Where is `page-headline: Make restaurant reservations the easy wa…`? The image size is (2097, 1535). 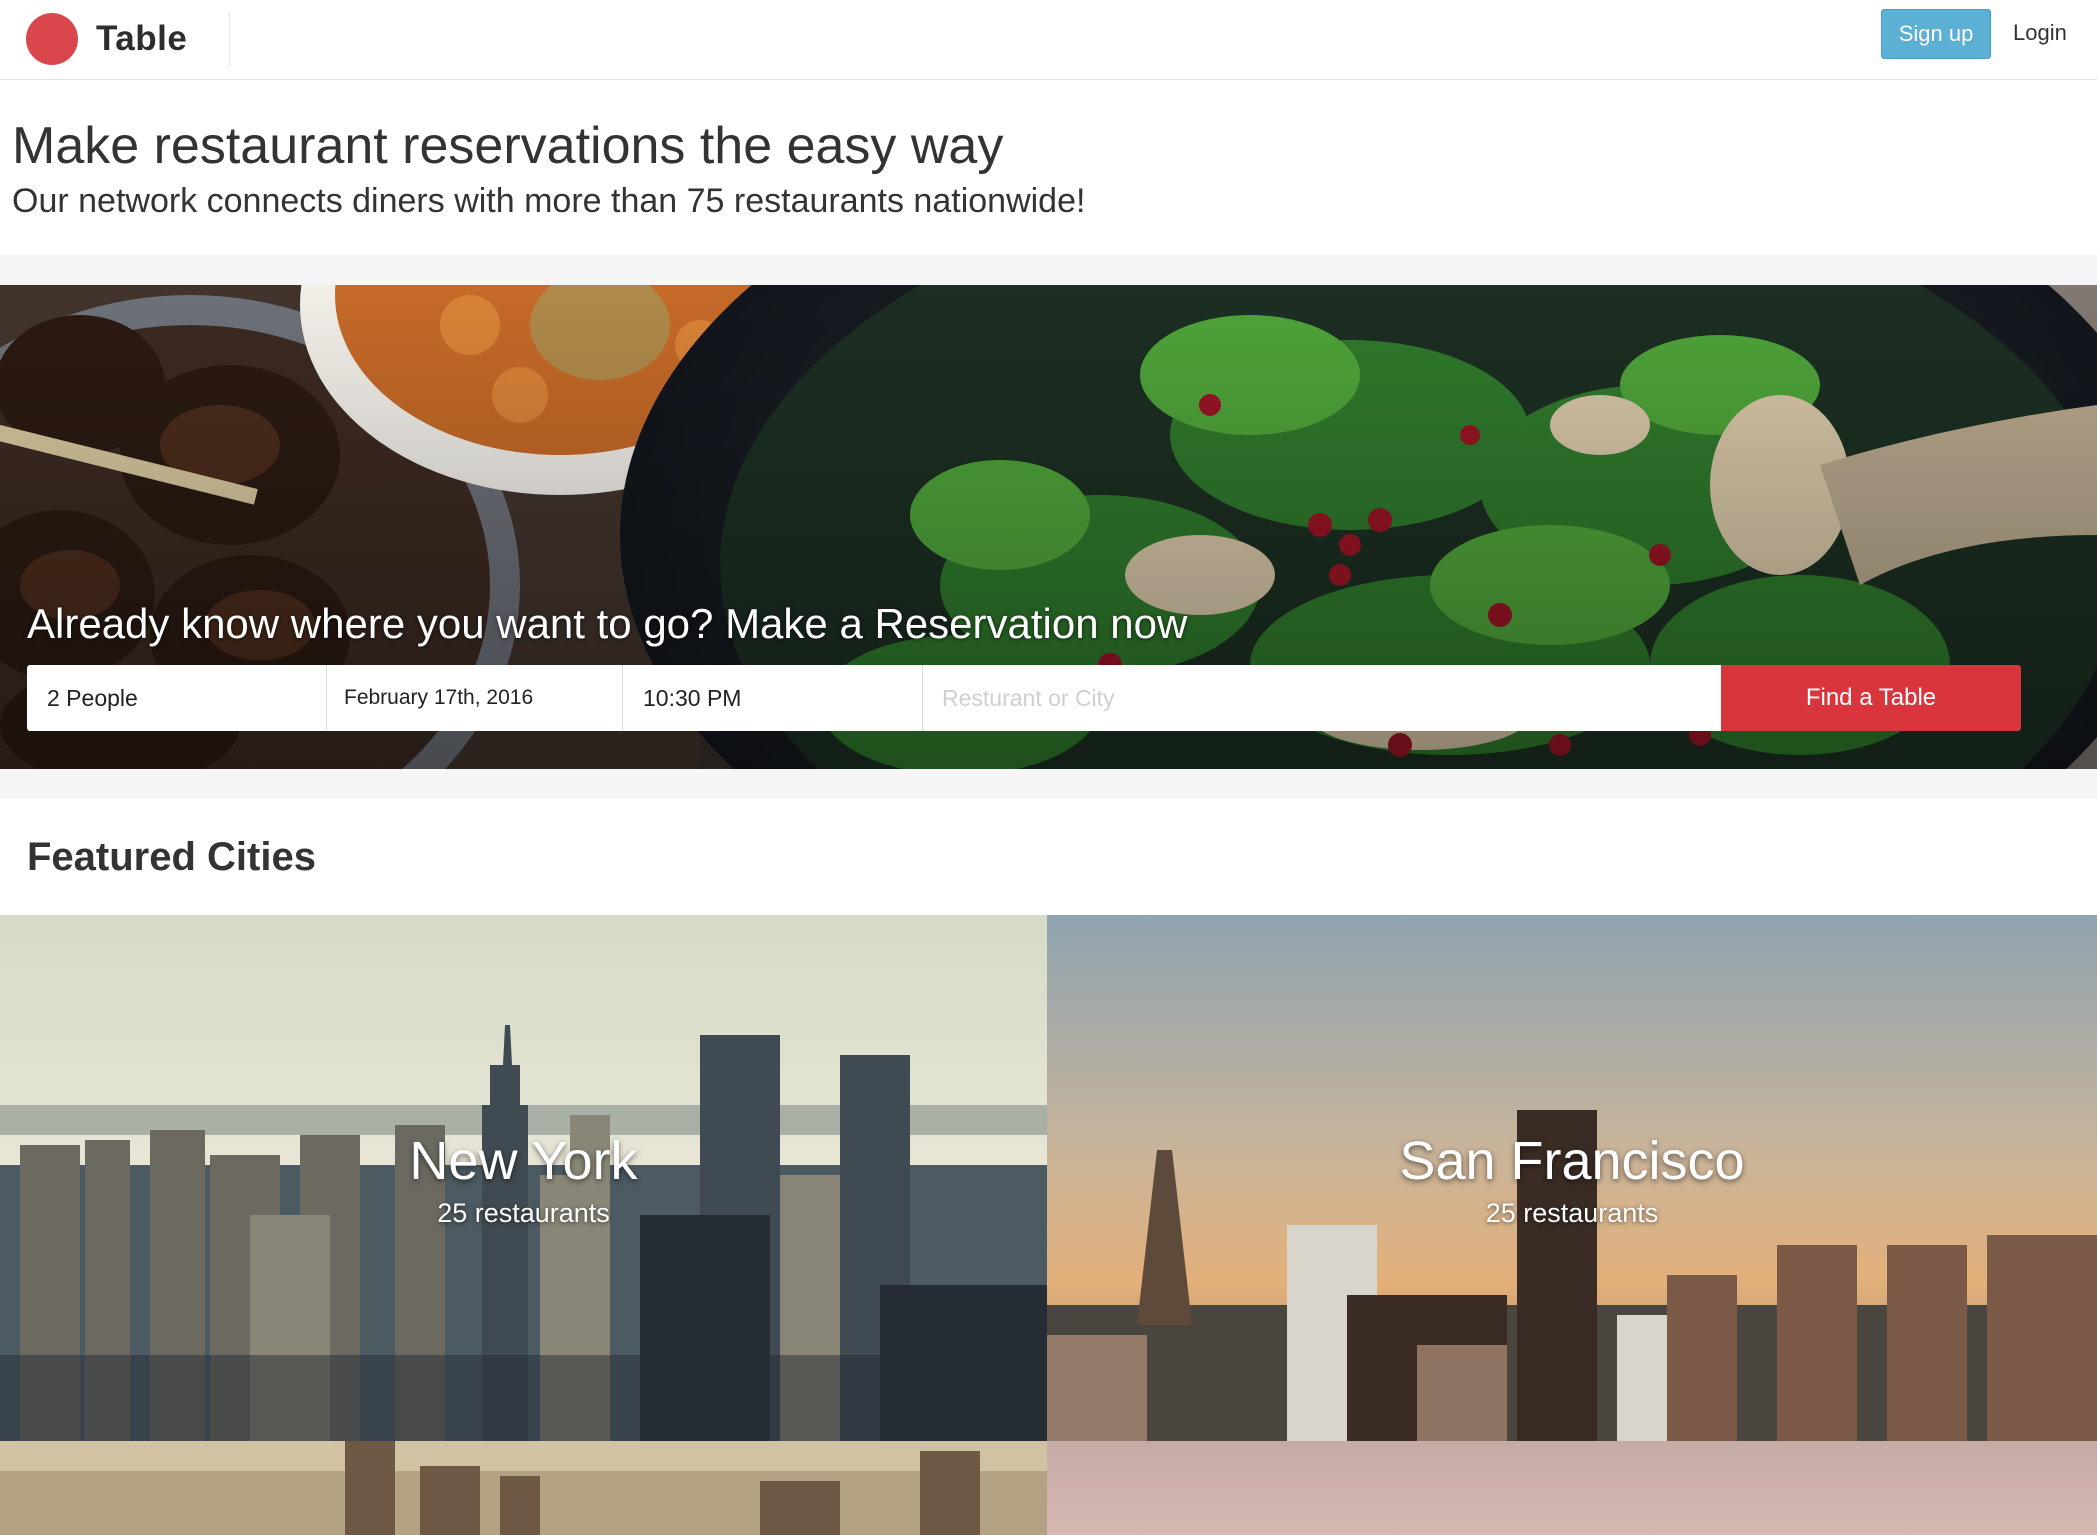 page-headline: Make restaurant reservations the easy wa… is located at coordinates (508, 146).